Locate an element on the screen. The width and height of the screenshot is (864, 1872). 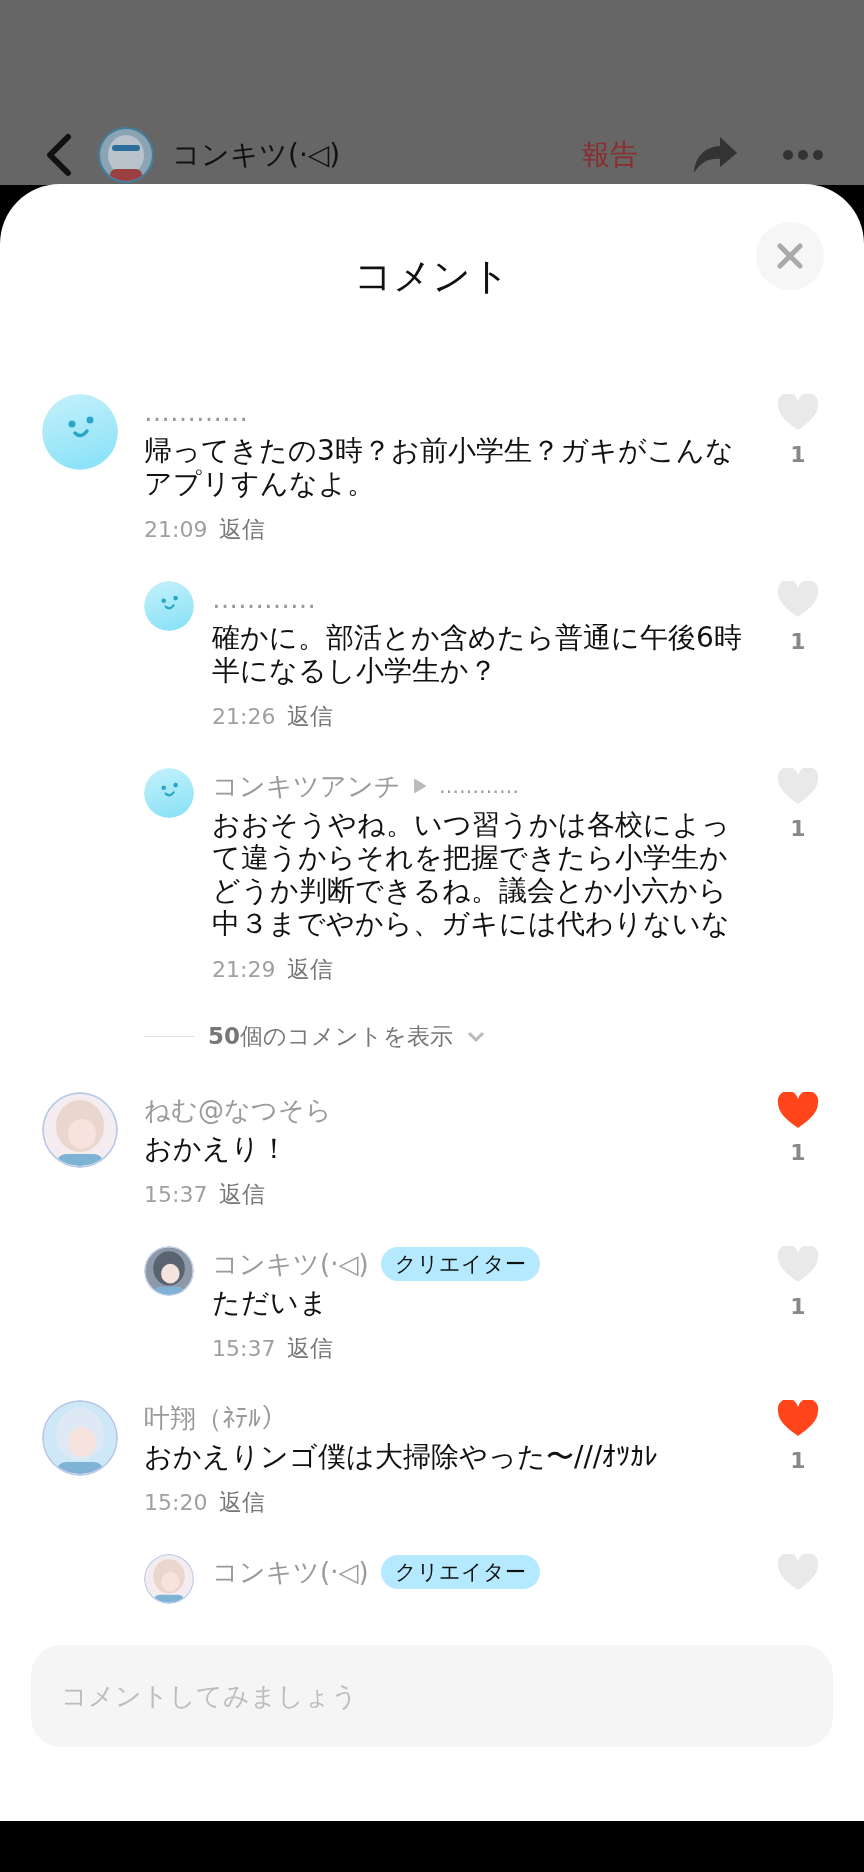
more-icon is located at coordinates (803, 155).